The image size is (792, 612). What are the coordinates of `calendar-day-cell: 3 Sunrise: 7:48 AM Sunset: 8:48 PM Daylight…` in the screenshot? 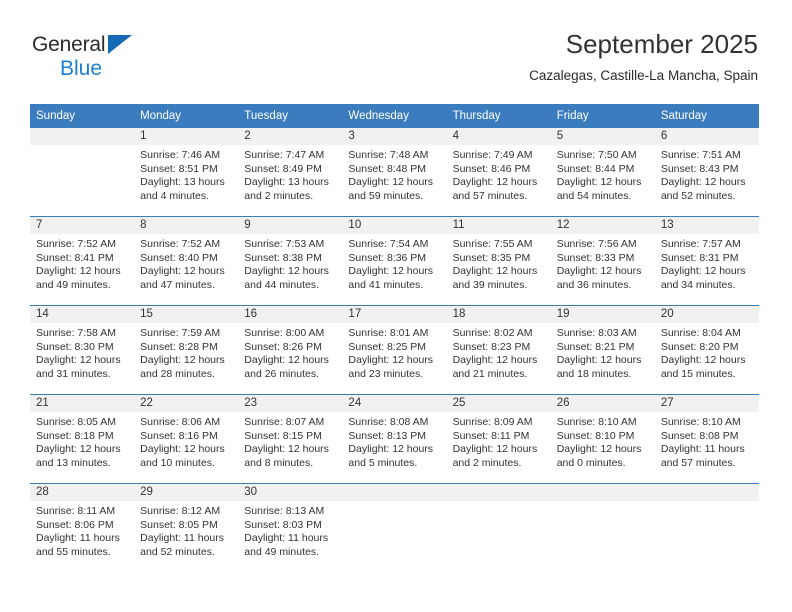 It's located at (394, 172).